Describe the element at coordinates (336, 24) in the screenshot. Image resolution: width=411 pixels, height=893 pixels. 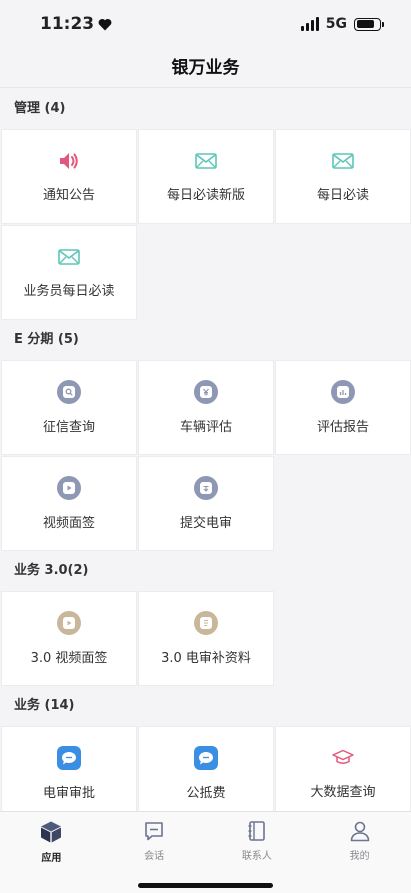
I see `network-label: 5G` at that location.